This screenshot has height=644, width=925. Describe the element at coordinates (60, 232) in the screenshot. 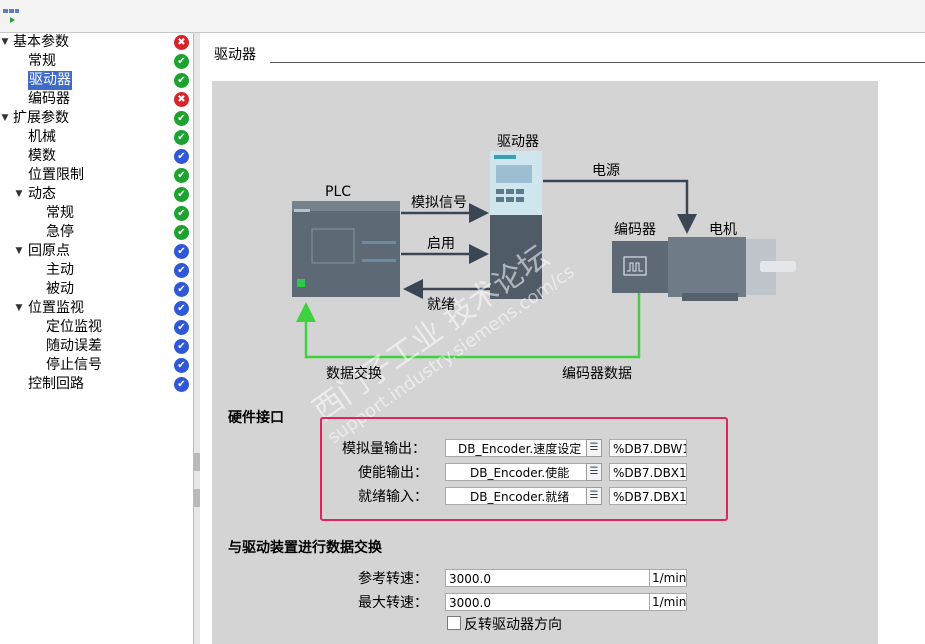

I see `tree-item-label: 急停` at that location.